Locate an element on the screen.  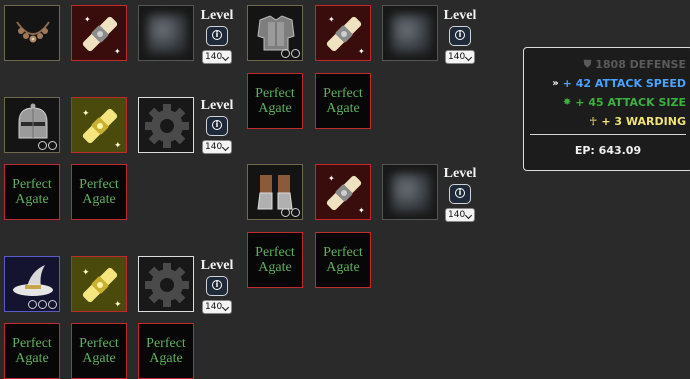
attack-size-row: ✸ + 45 ATTACK SIZE is located at coordinates (624, 102).